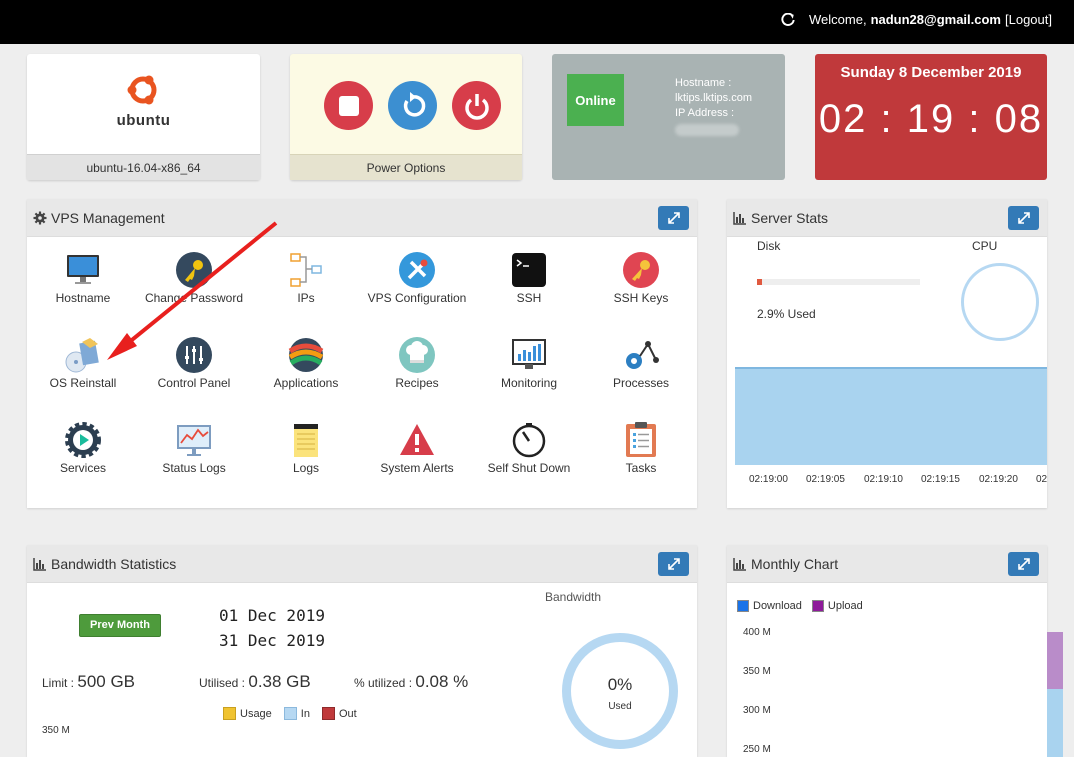  Describe the element at coordinates (757, 749) in the screenshot. I see `y-tick: 250 M` at that location.